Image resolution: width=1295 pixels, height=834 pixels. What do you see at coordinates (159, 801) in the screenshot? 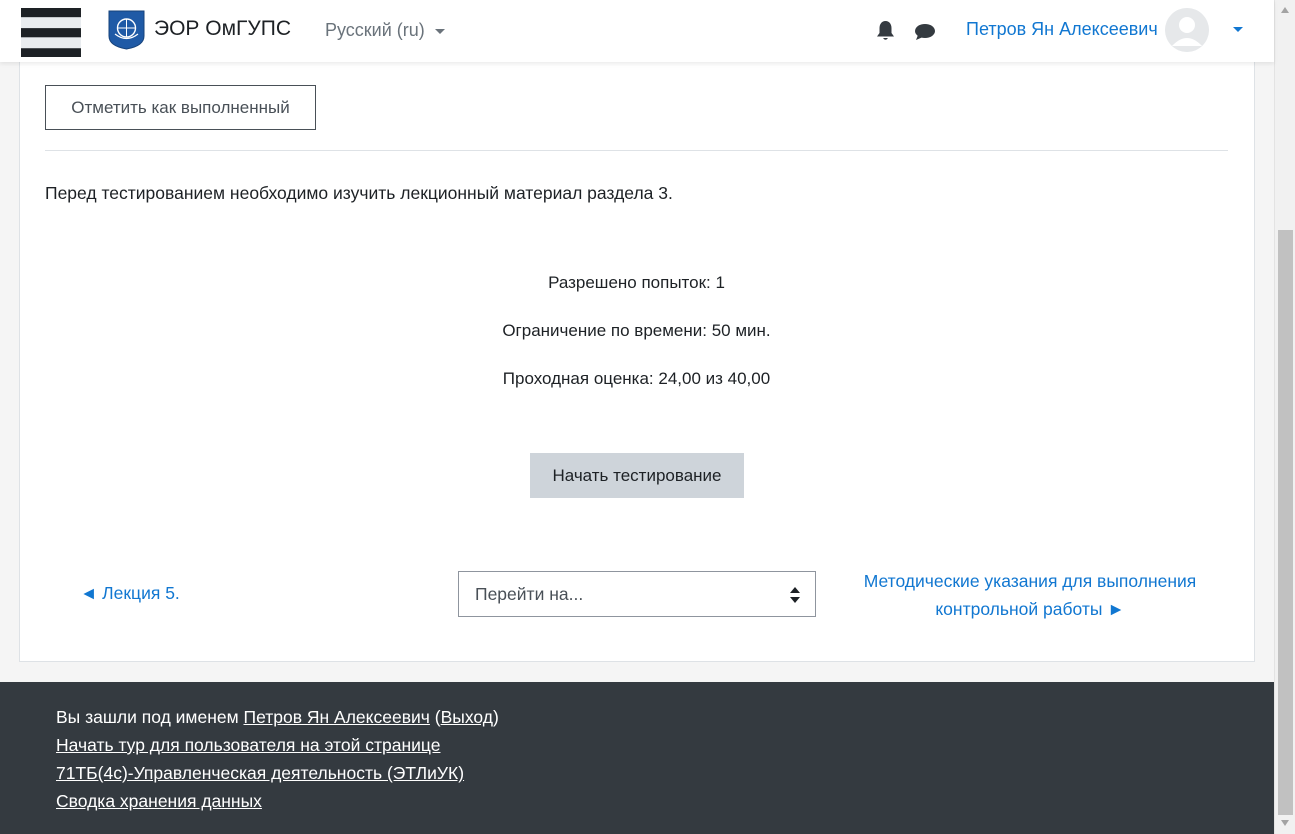
I see `data-retention-link: Сводка хранения данных` at bounding box center [159, 801].